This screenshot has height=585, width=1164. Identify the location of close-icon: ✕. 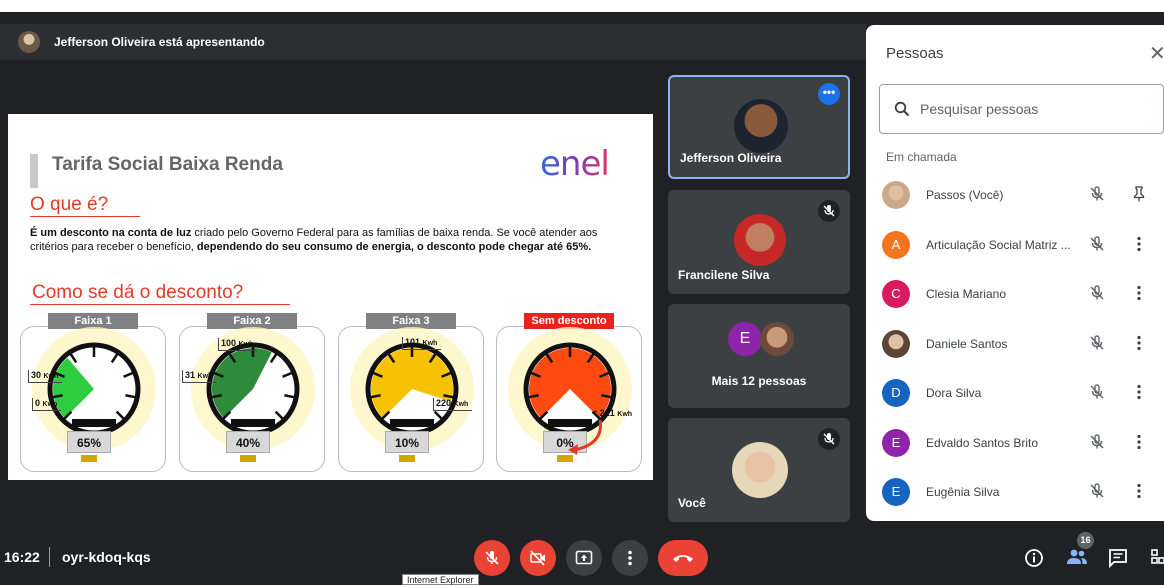
(1156, 53).